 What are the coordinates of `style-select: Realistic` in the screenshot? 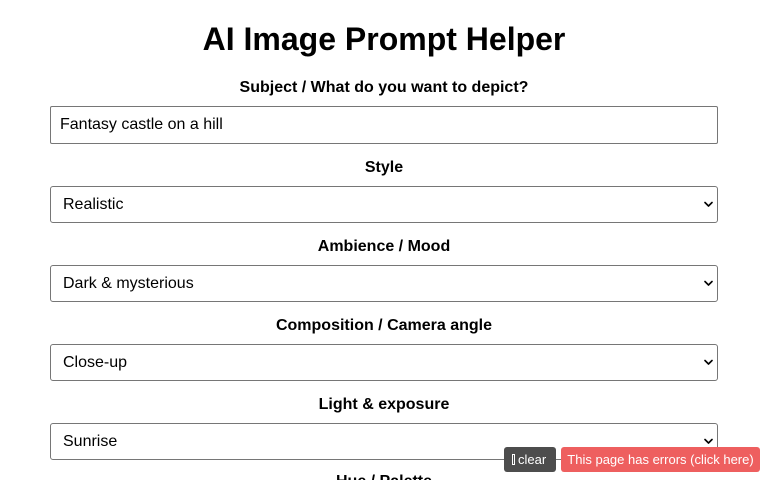 It's located at (384, 204).